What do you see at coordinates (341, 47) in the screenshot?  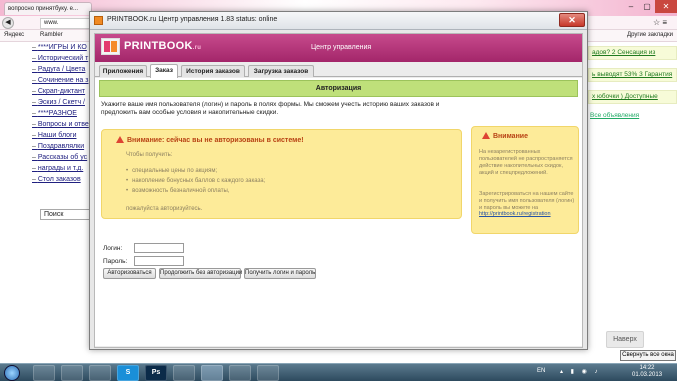 I see `app-header-title: Центр управления` at bounding box center [341, 47].